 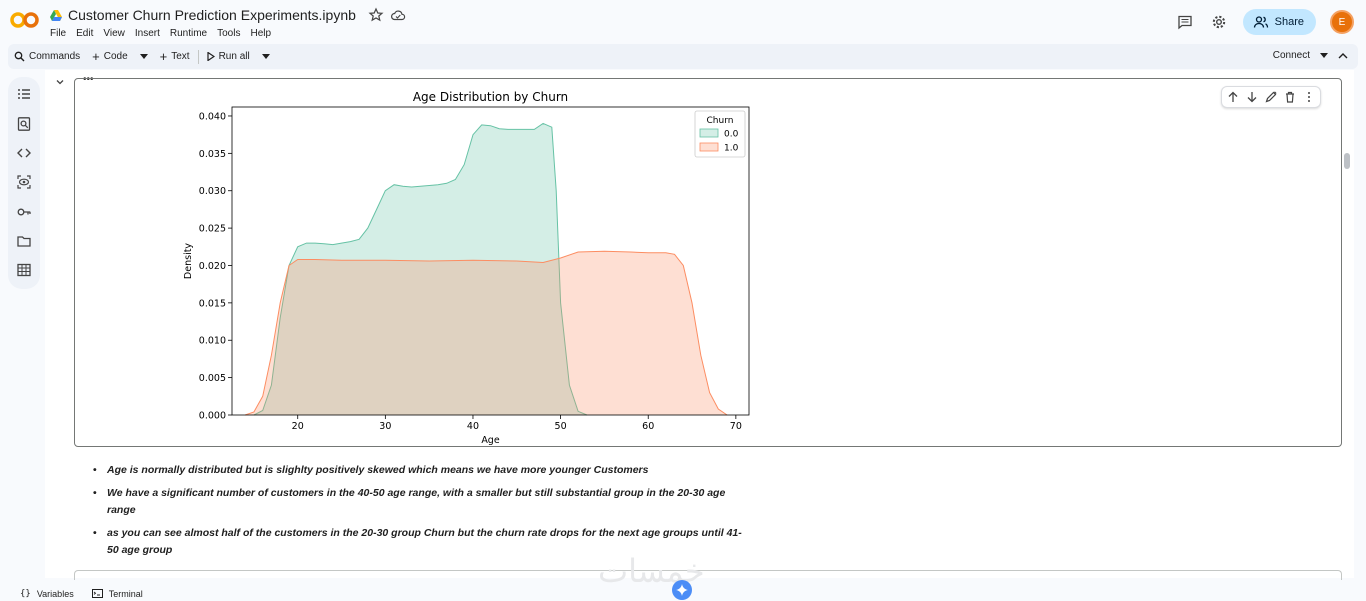 I want to click on next-cell, so click(x=708, y=575).